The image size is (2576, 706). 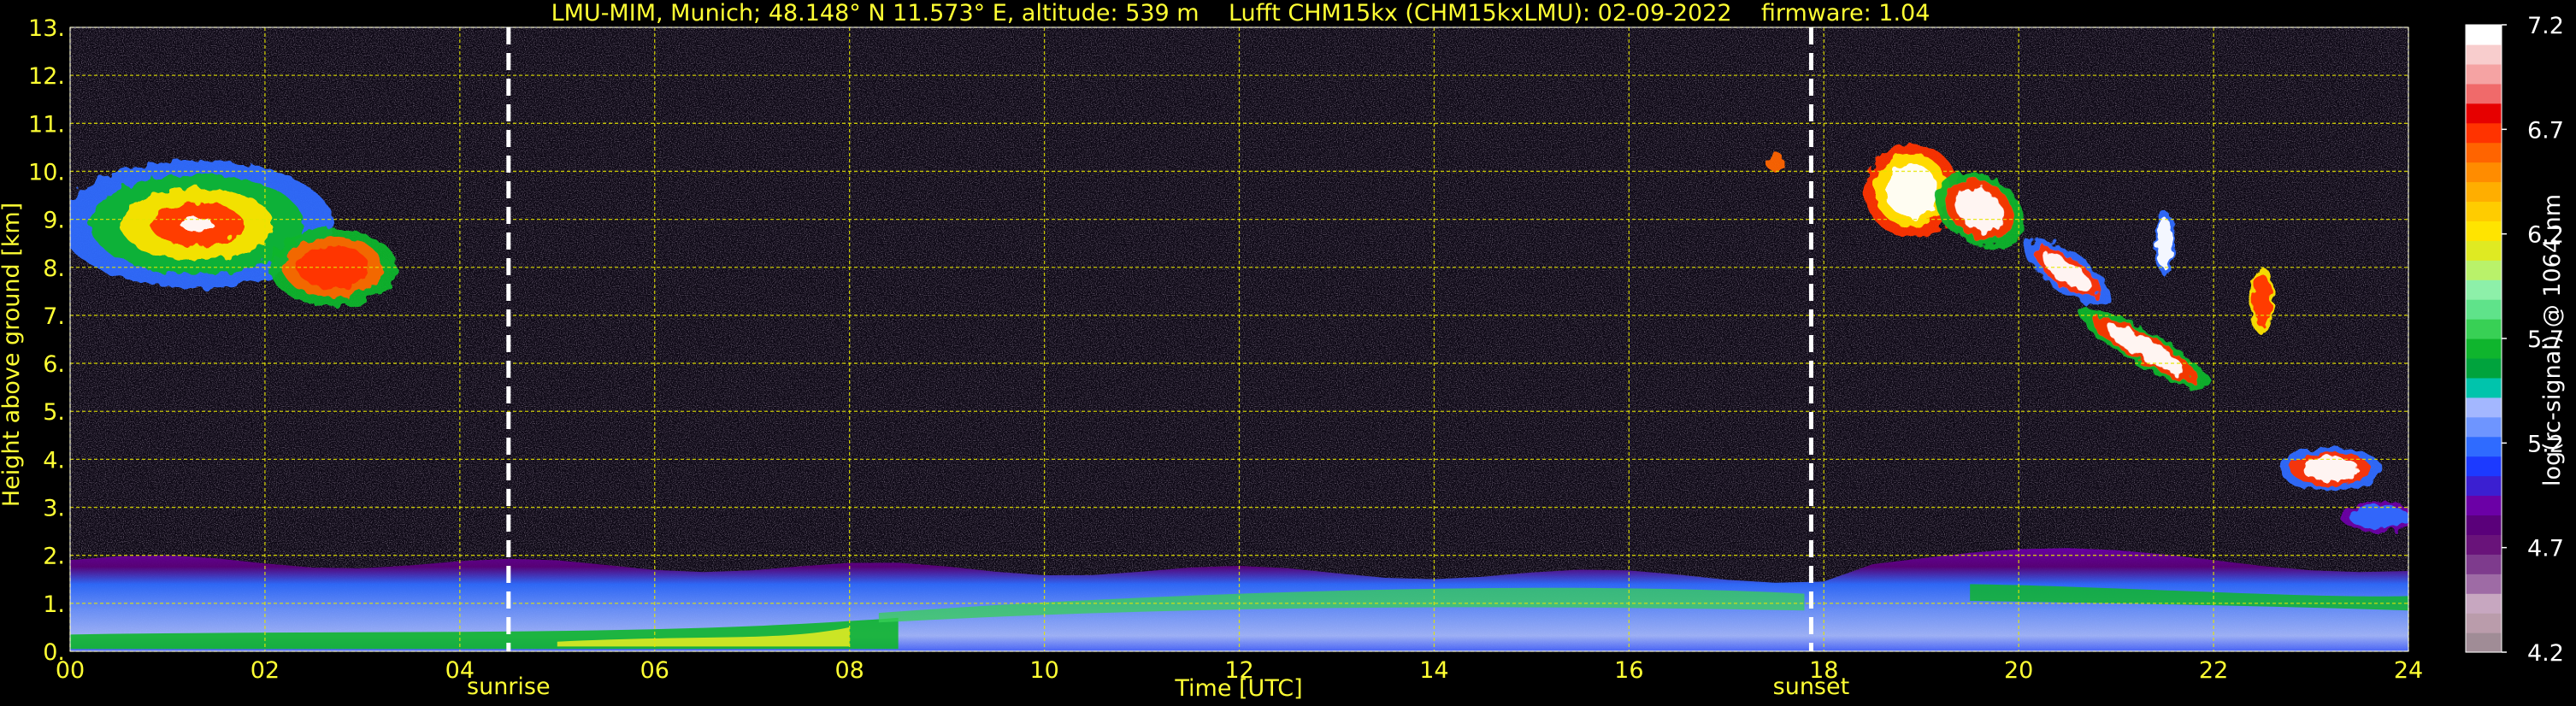 What do you see at coordinates (849, 670) in the screenshot?
I see `x-tick-label: 08` at bounding box center [849, 670].